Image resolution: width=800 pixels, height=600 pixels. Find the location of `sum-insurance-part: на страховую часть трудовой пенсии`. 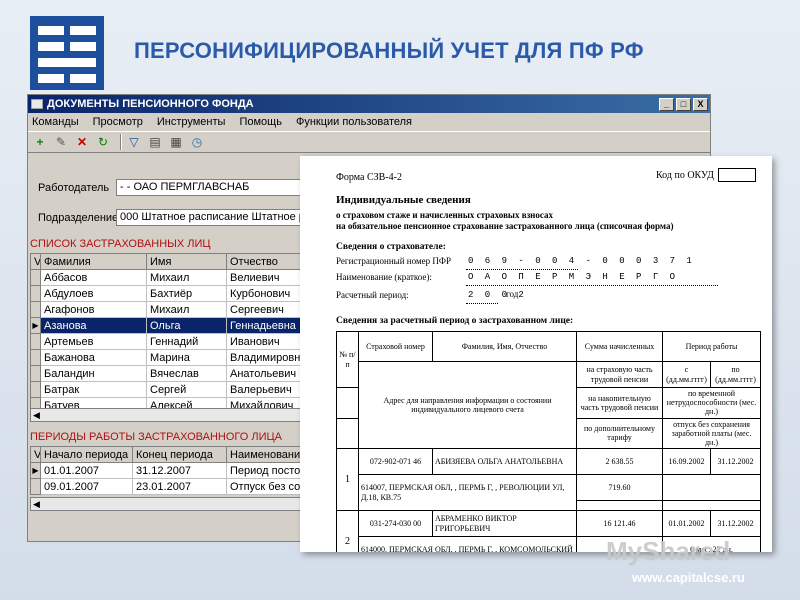

sum-insurance-part: на страховую часть трудовой пенсии is located at coordinates (619, 374).